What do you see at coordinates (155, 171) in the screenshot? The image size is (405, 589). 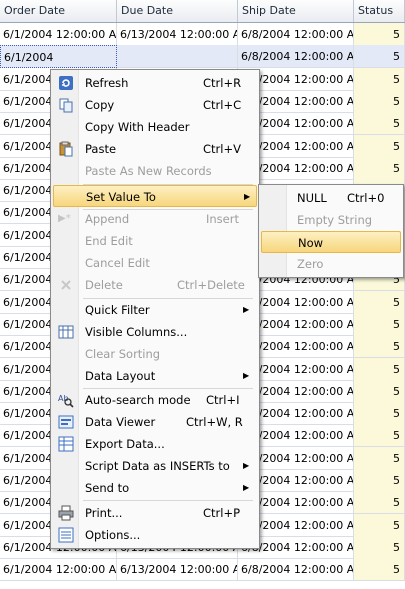 I see `menu-item-paste-as-new-records: Paste As New Records` at bounding box center [155, 171].